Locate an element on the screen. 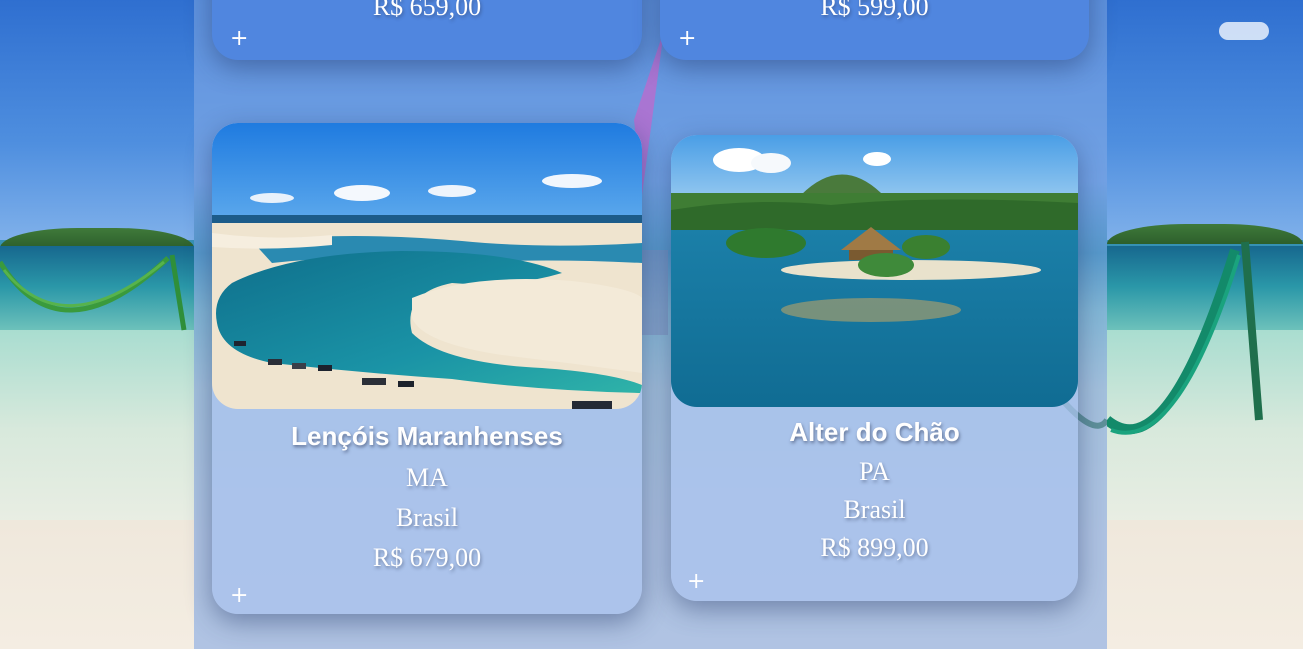 This screenshot has width=1303, height=649. card-price: R$ 899,00 is located at coordinates (874, 547).